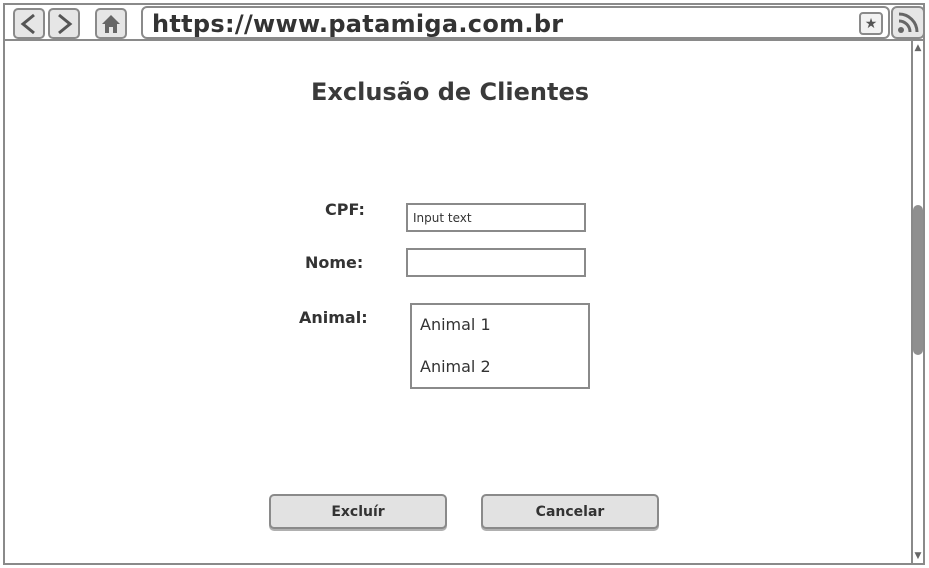 This screenshot has height=568, width=929. What do you see at coordinates (500, 346) in the screenshot?
I see `animal-listbox: Animal 1 Animal 2` at bounding box center [500, 346].